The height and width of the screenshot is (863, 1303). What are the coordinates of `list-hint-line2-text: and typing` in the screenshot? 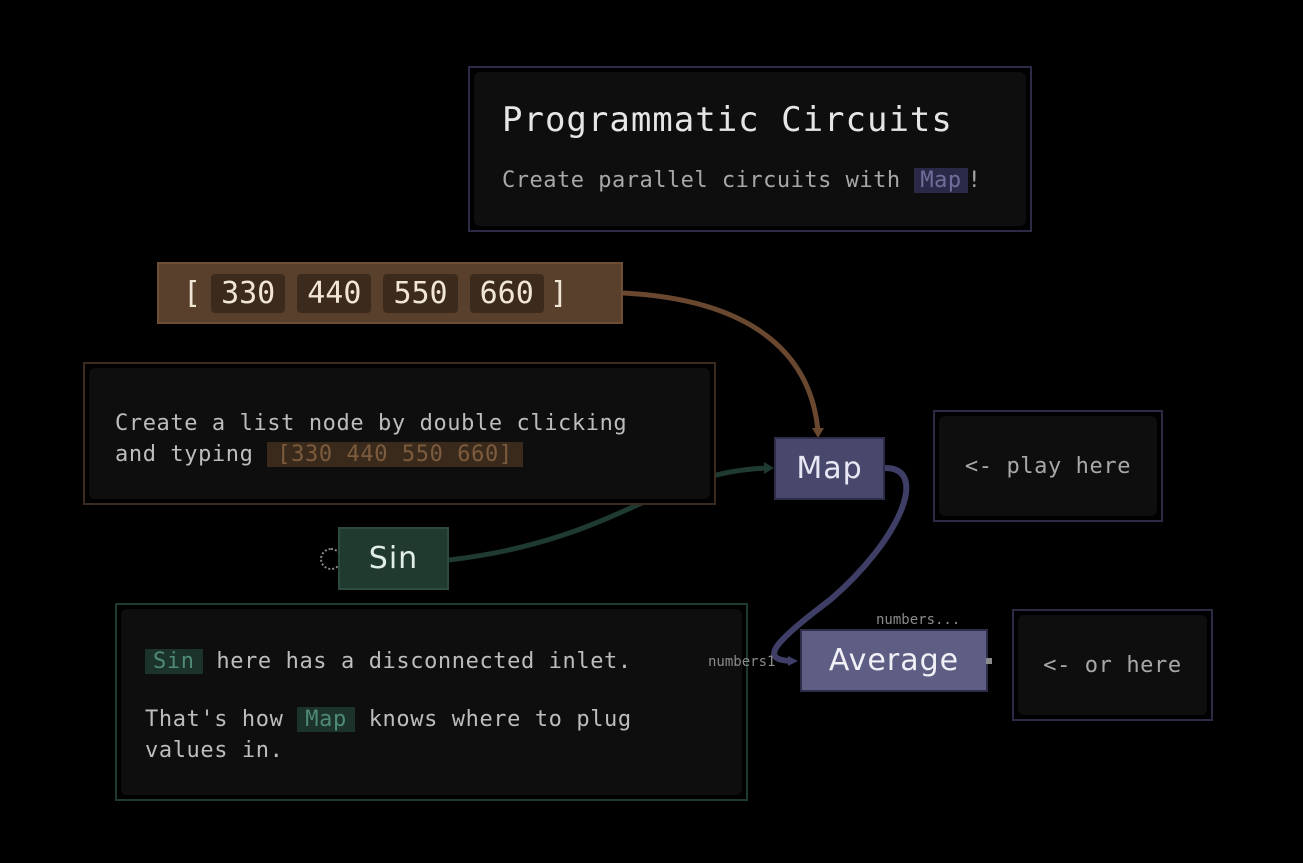 It's located at (191, 454).